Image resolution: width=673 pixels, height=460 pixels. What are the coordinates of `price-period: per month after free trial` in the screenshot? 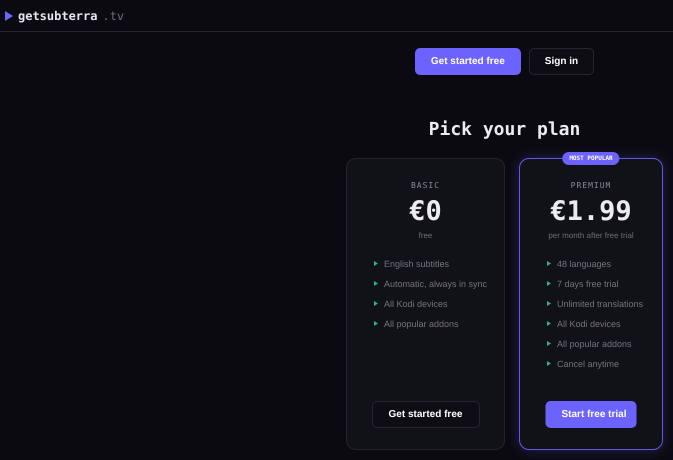 It's located at (591, 235).